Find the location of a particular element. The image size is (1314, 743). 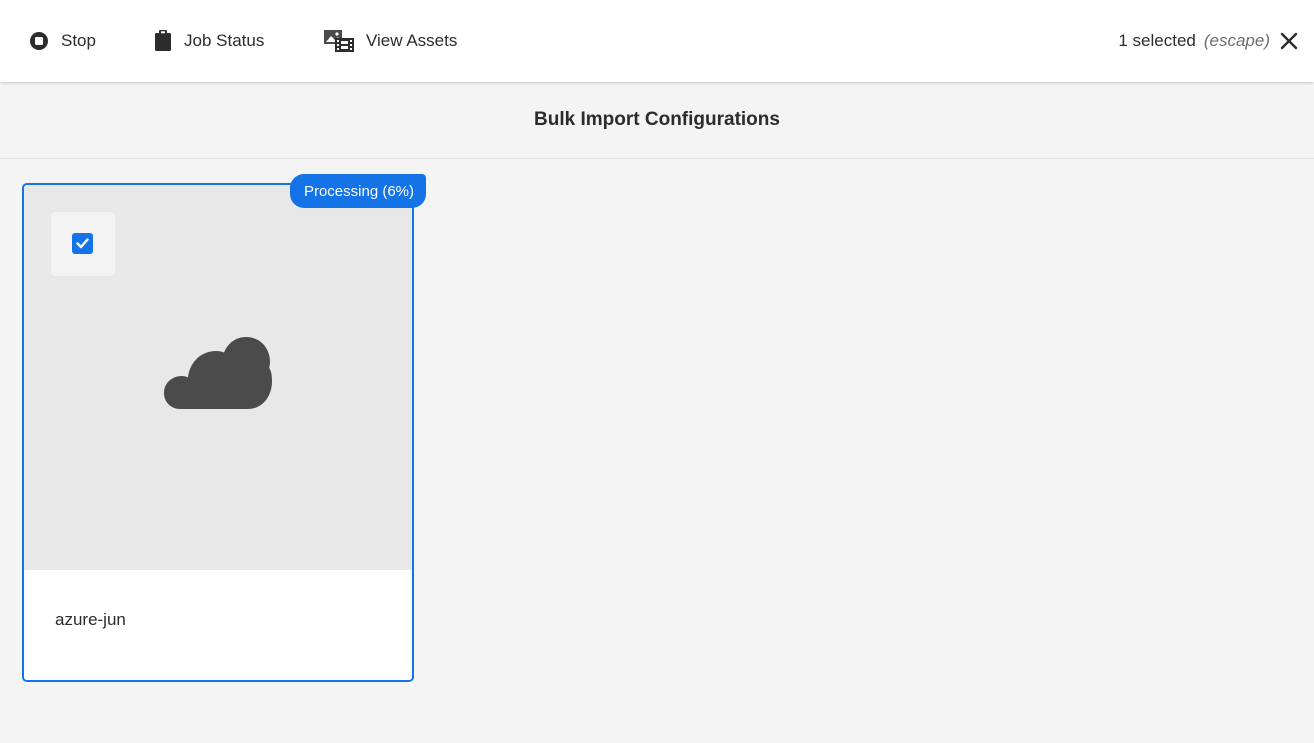

checkmark-icon is located at coordinates (82, 243).